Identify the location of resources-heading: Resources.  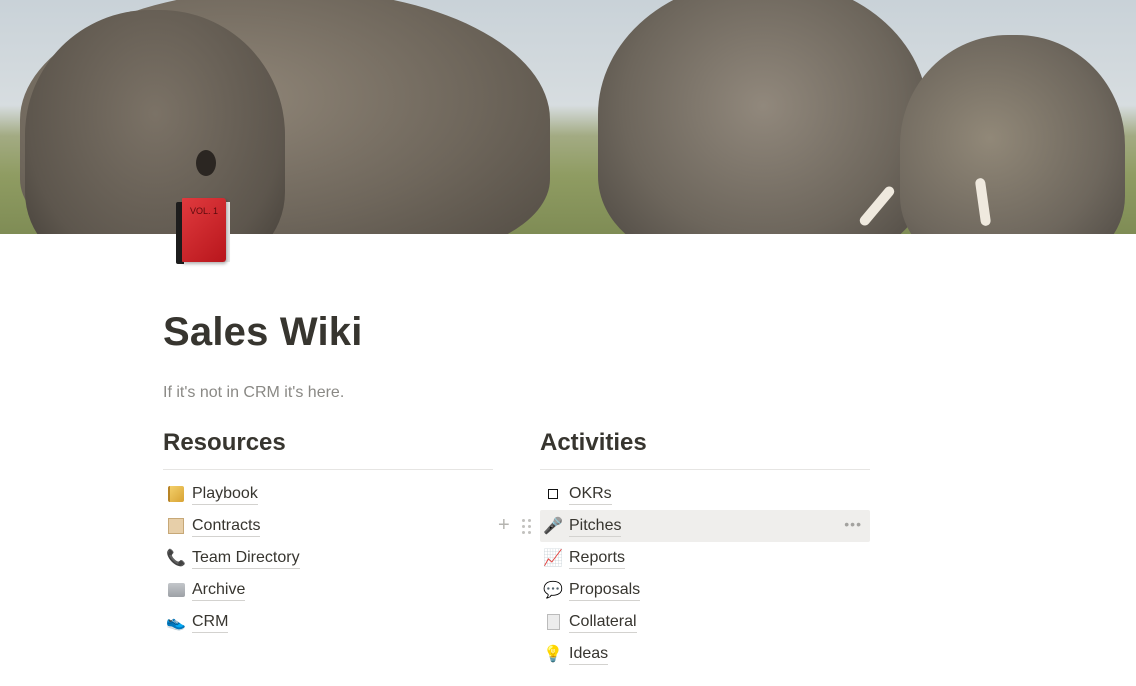
(328, 444).